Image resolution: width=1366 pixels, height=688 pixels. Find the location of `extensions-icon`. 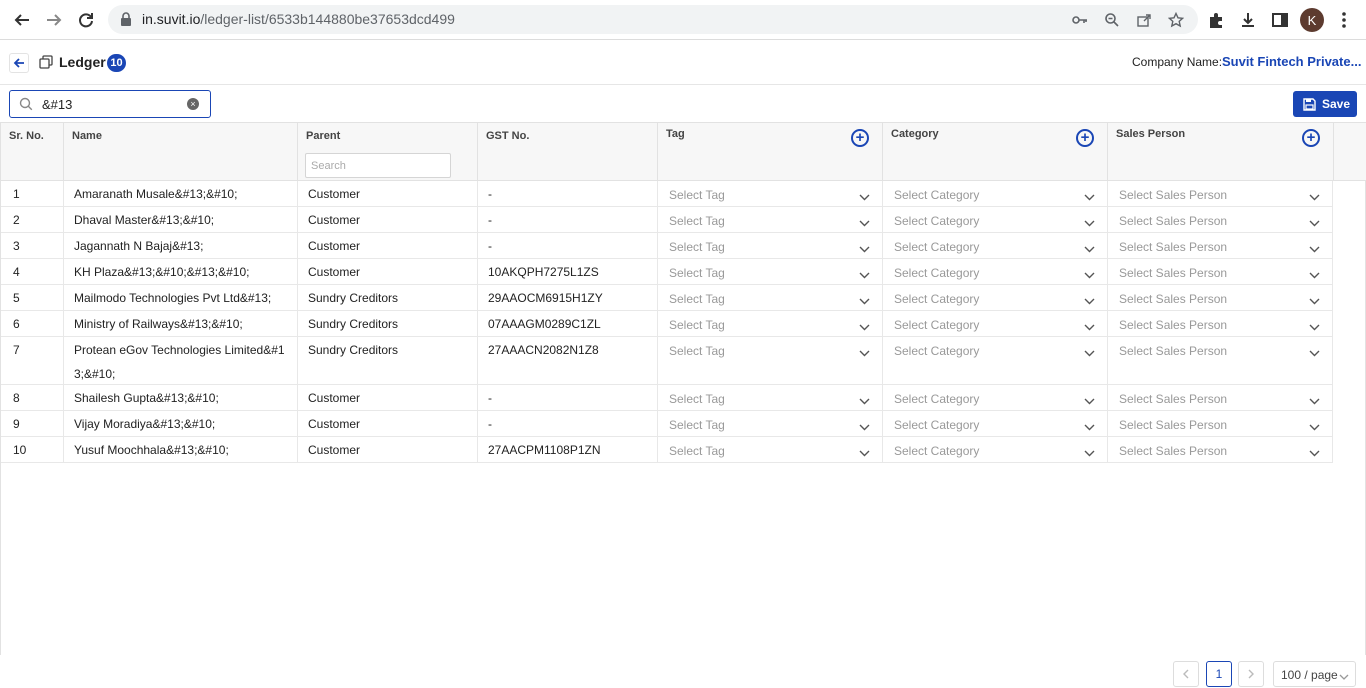

extensions-icon is located at coordinates (1216, 20).